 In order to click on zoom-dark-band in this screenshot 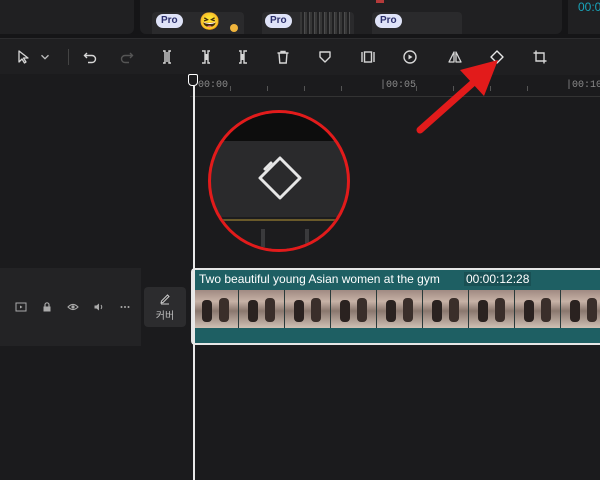, I will do `click(279, 127)`.